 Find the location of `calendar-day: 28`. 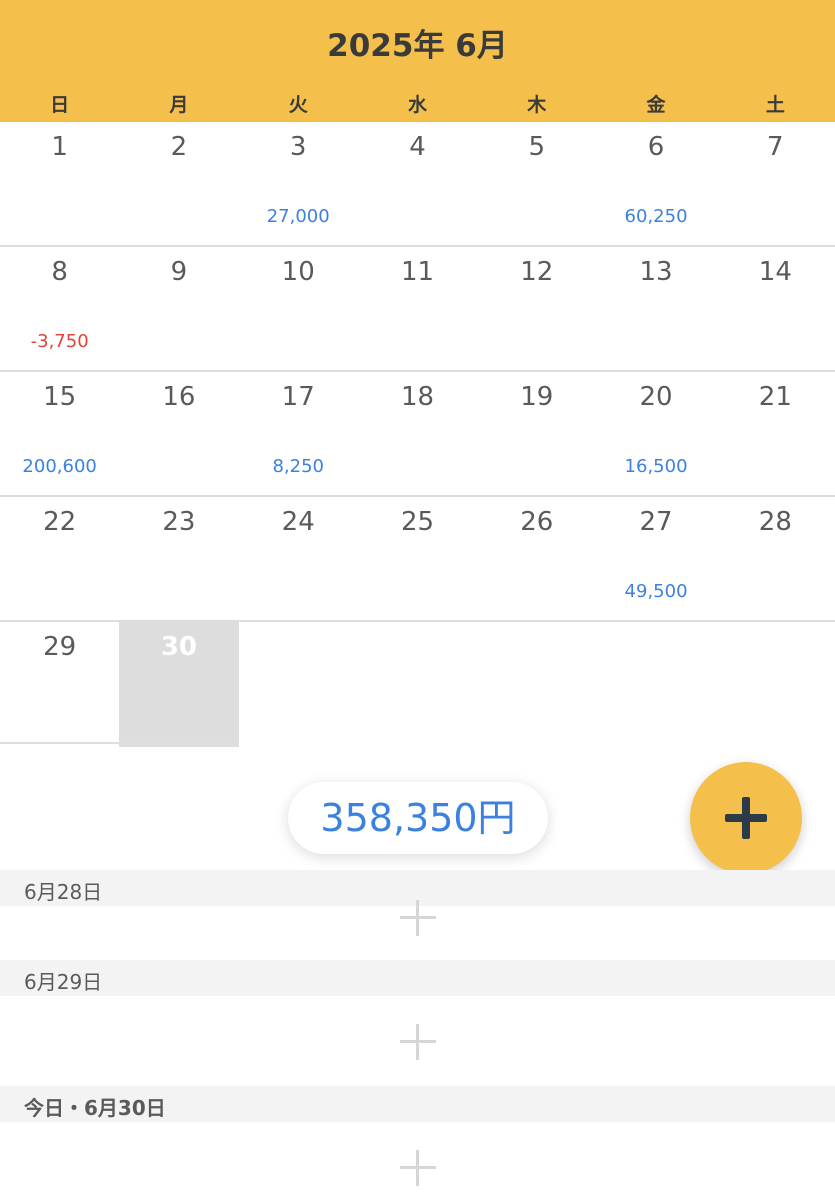

calendar-day: 28 is located at coordinates (775, 558).